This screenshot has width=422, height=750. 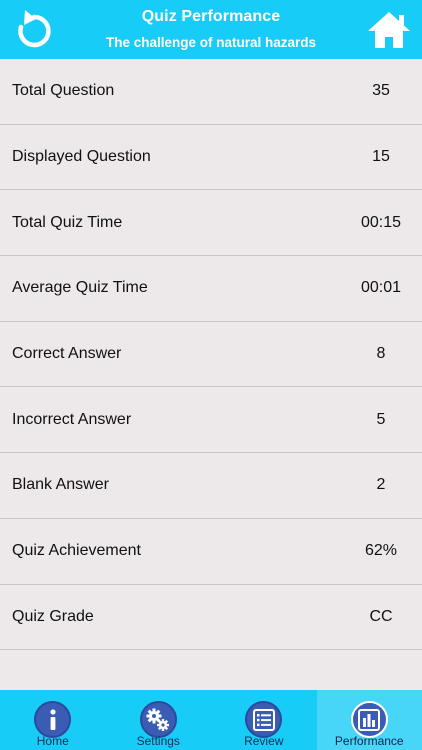 I want to click on tab-performance: Performance, so click(x=369, y=720).